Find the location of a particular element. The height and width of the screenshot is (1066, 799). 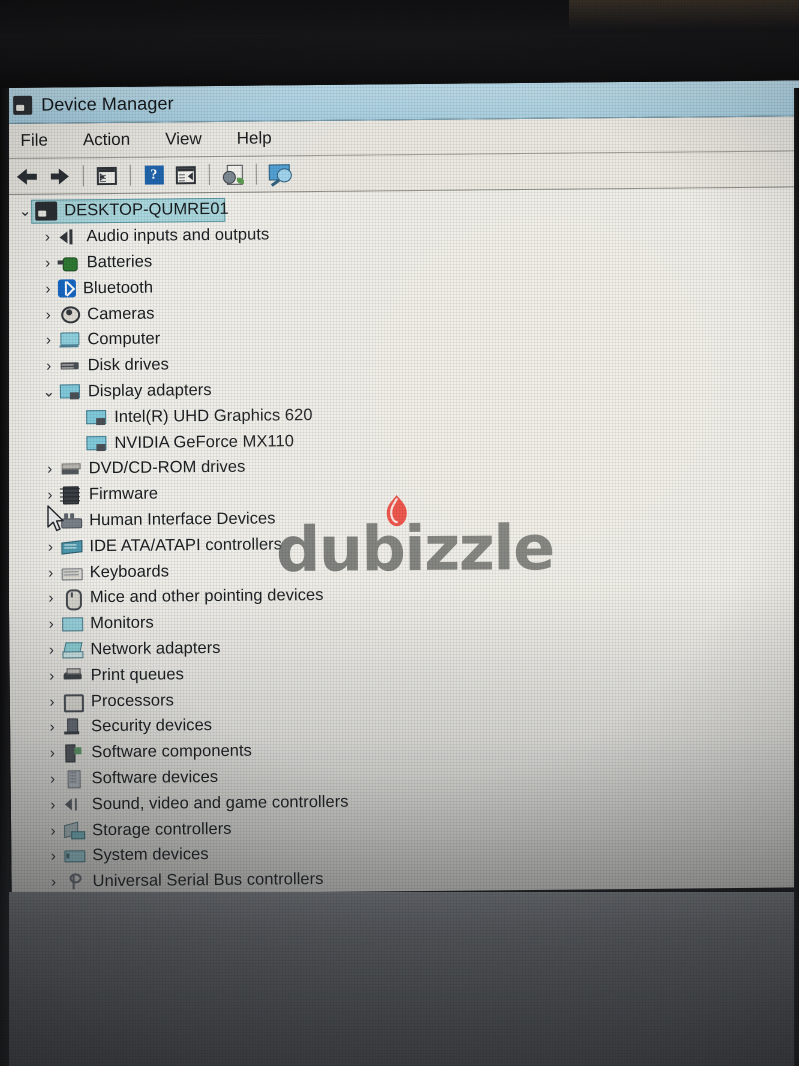

system-device-icon is located at coordinates (74, 856).